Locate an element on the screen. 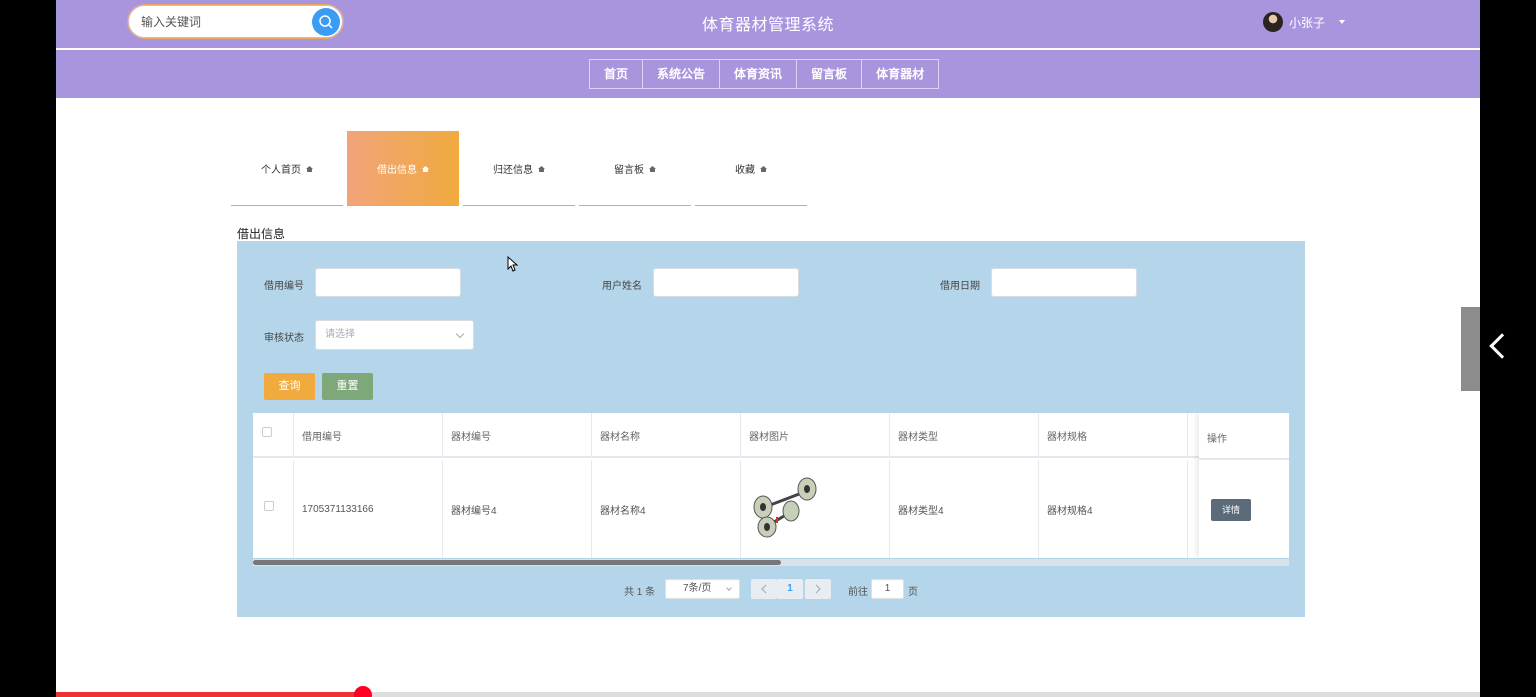 The height and width of the screenshot is (697, 1536). col-equipment-image: 器材图片 is located at coordinates (815, 435).